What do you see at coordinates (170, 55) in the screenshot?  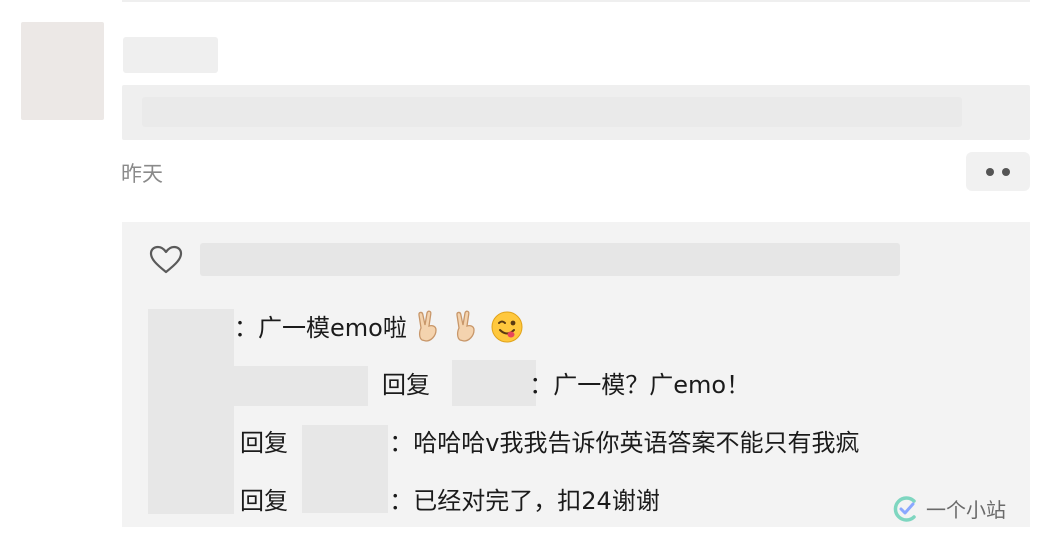 I see `username-redacted` at bounding box center [170, 55].